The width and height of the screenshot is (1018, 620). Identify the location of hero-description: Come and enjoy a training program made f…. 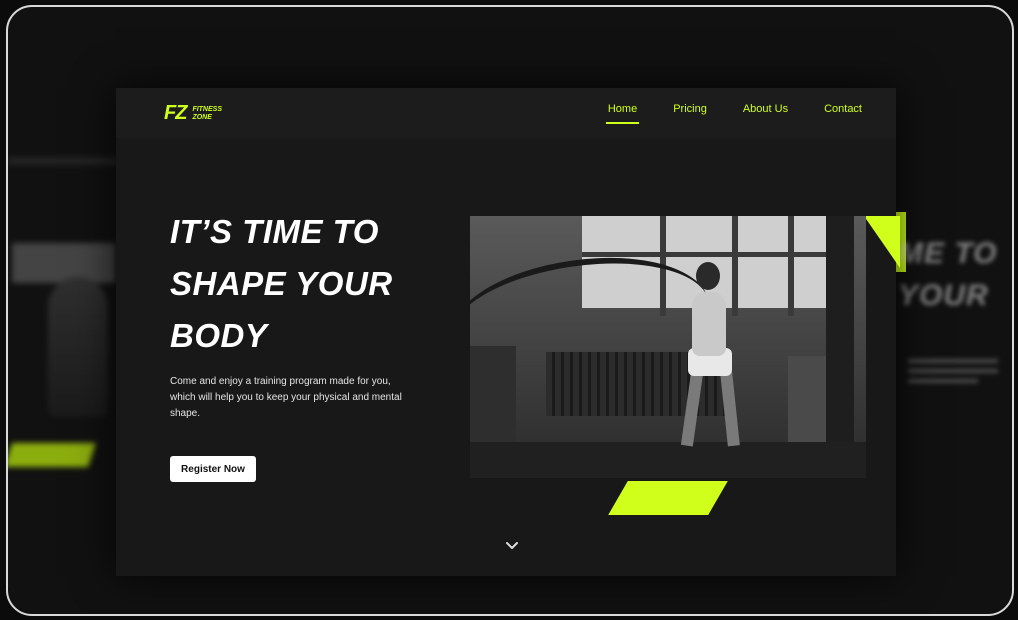
(286, 397).